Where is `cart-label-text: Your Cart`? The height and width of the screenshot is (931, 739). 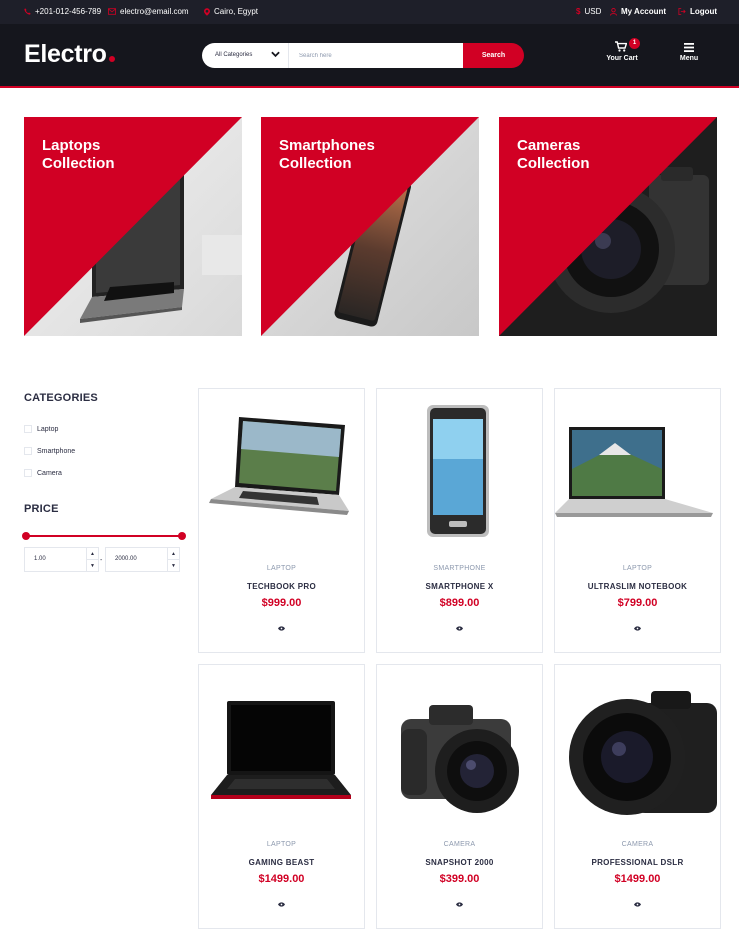 cart-label-text: Your Cart is located at coordinates (622, 58).